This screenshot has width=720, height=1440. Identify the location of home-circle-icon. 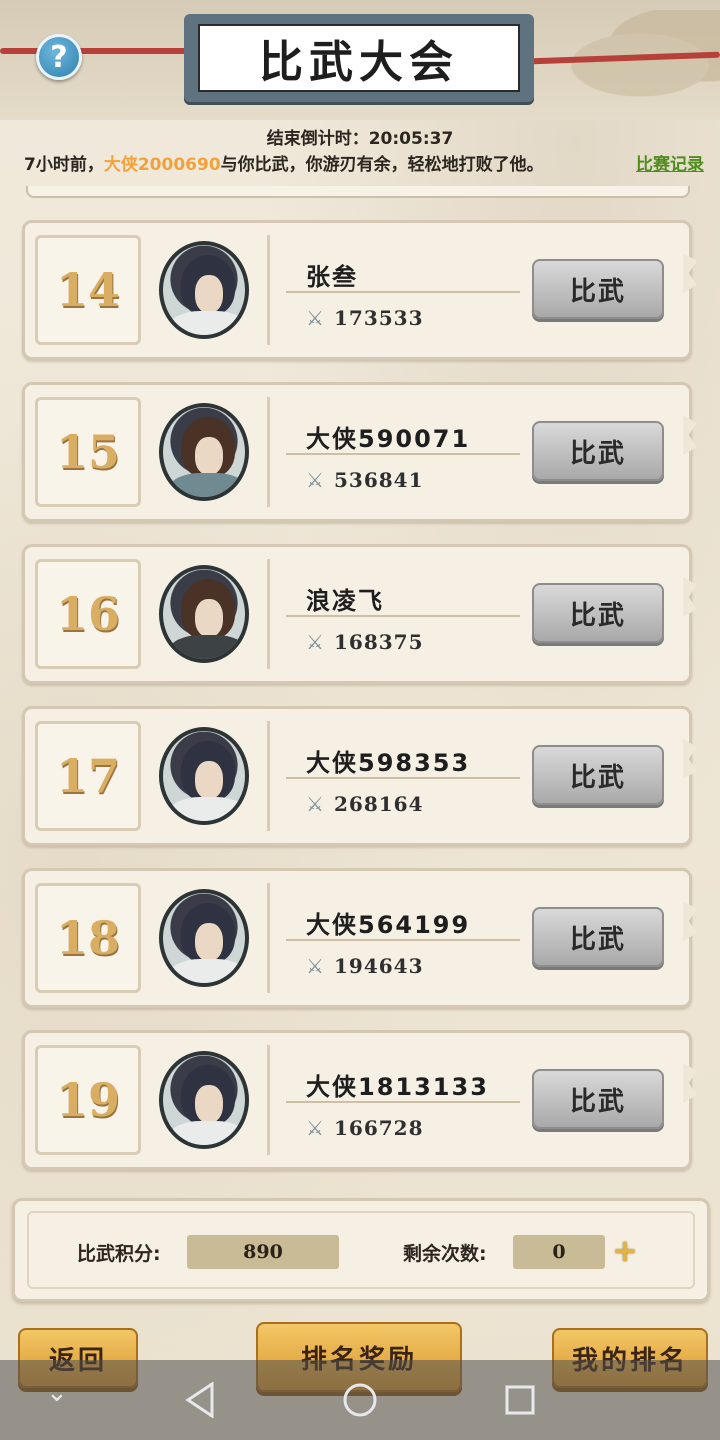
(360, 1400).